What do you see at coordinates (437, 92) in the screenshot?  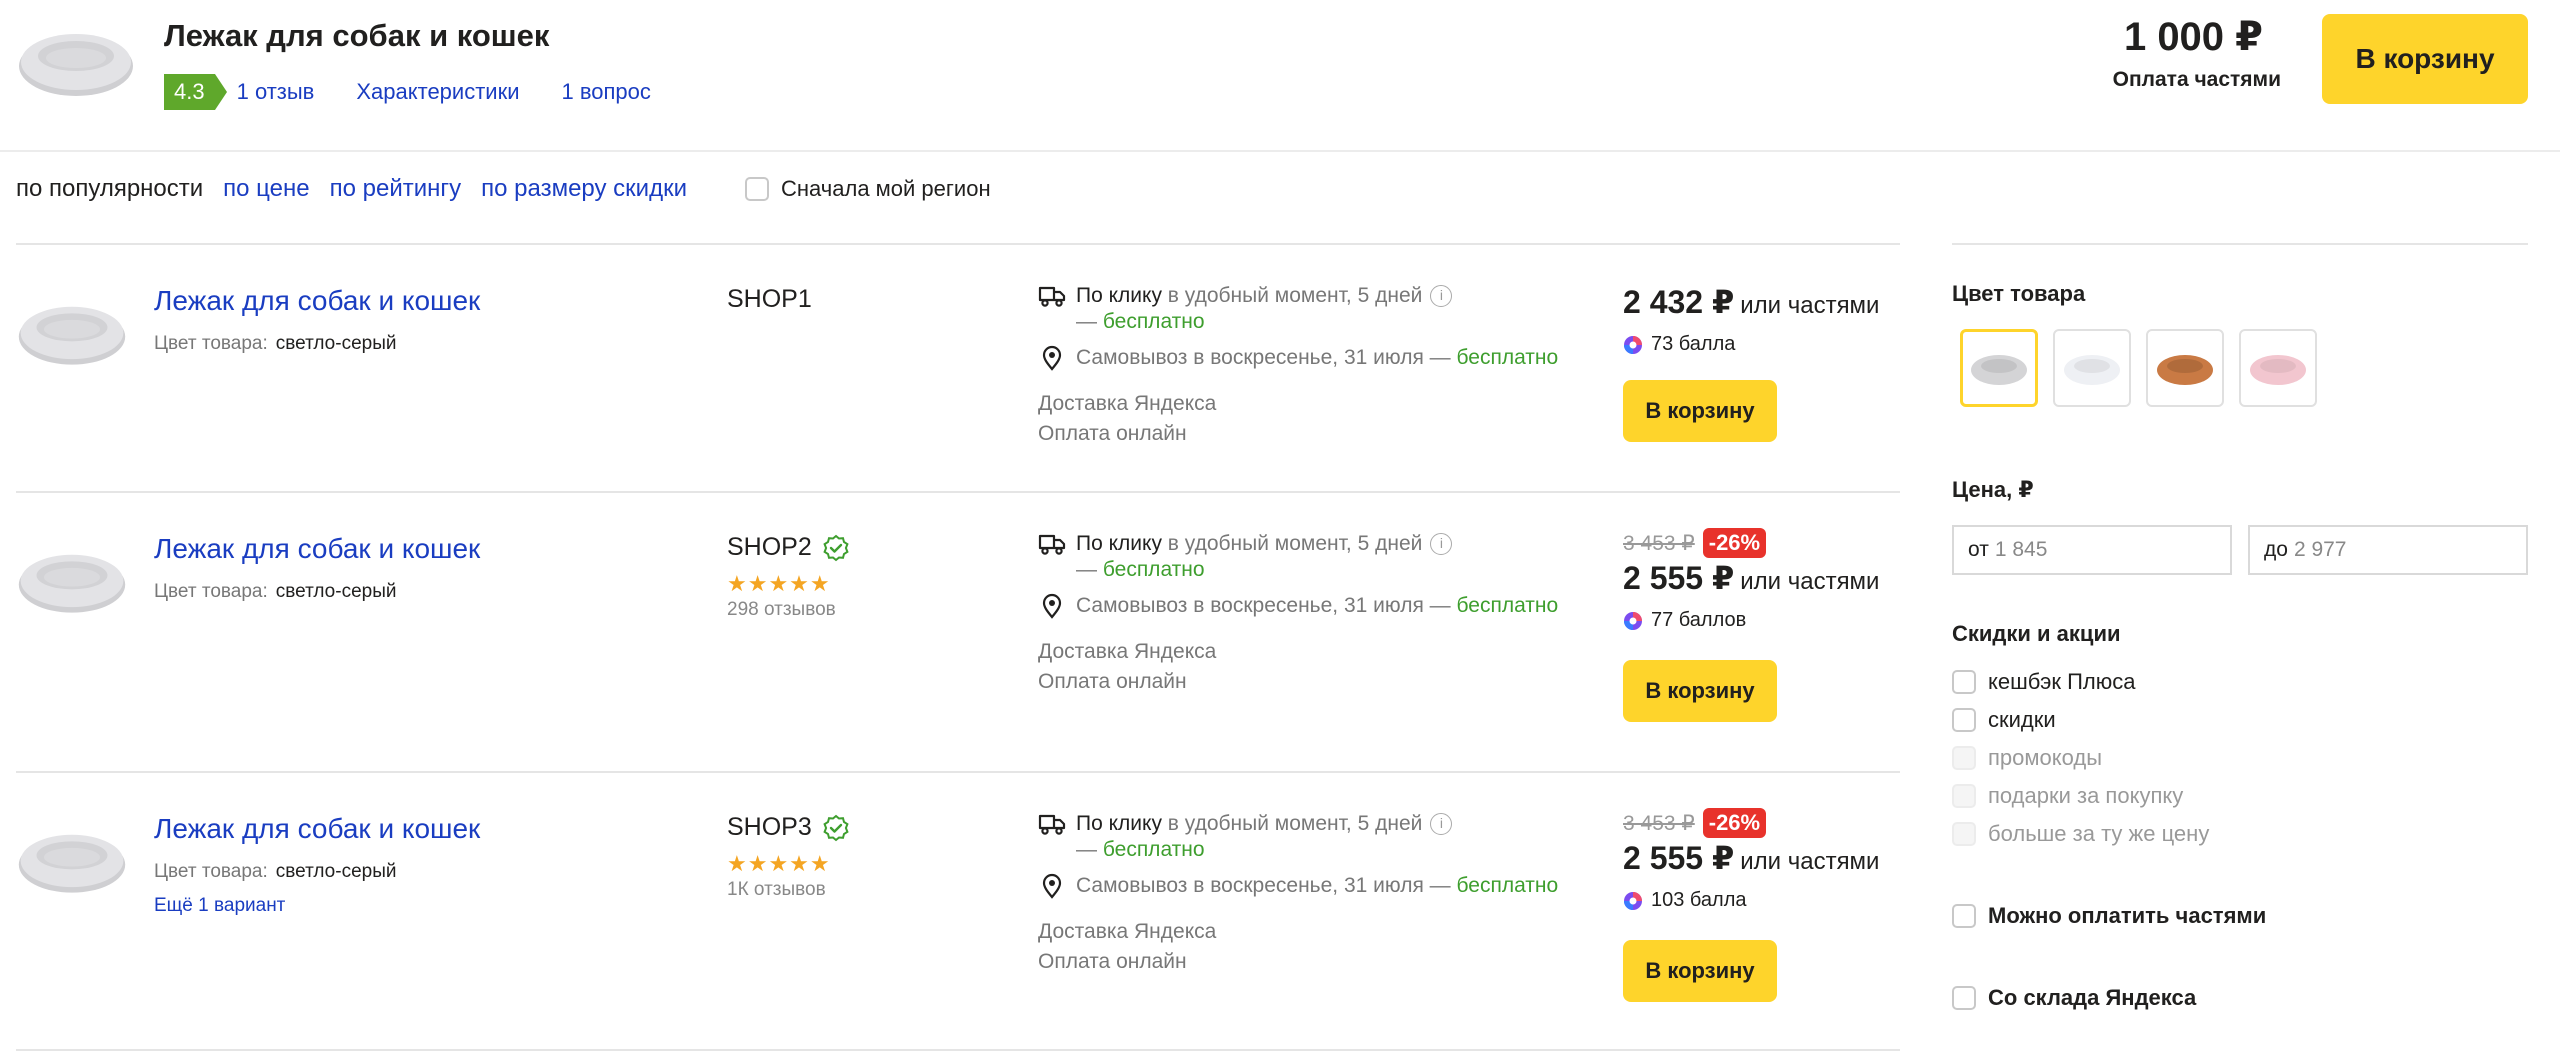 I see `specs-link: Характеристики` at bounding box center [437, 92].